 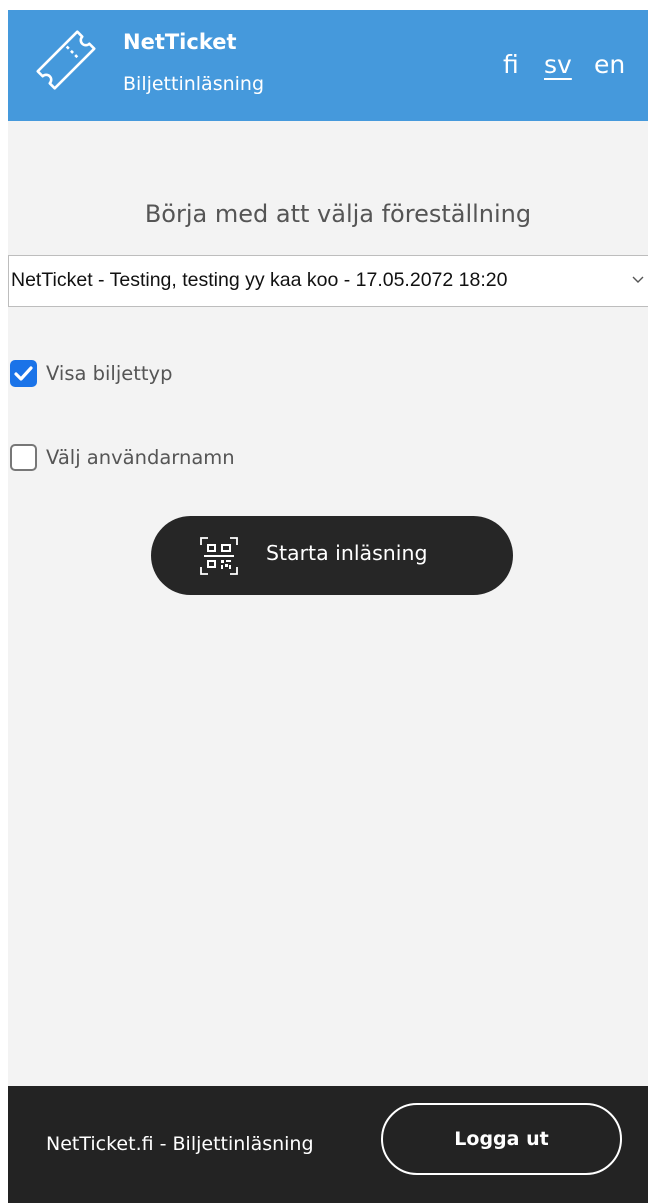 What do you see at coordinates (109, 373) in the screenshot?
I see `show-ticket-type-label: Visa biljettyp` at bounding box center [109, 373].